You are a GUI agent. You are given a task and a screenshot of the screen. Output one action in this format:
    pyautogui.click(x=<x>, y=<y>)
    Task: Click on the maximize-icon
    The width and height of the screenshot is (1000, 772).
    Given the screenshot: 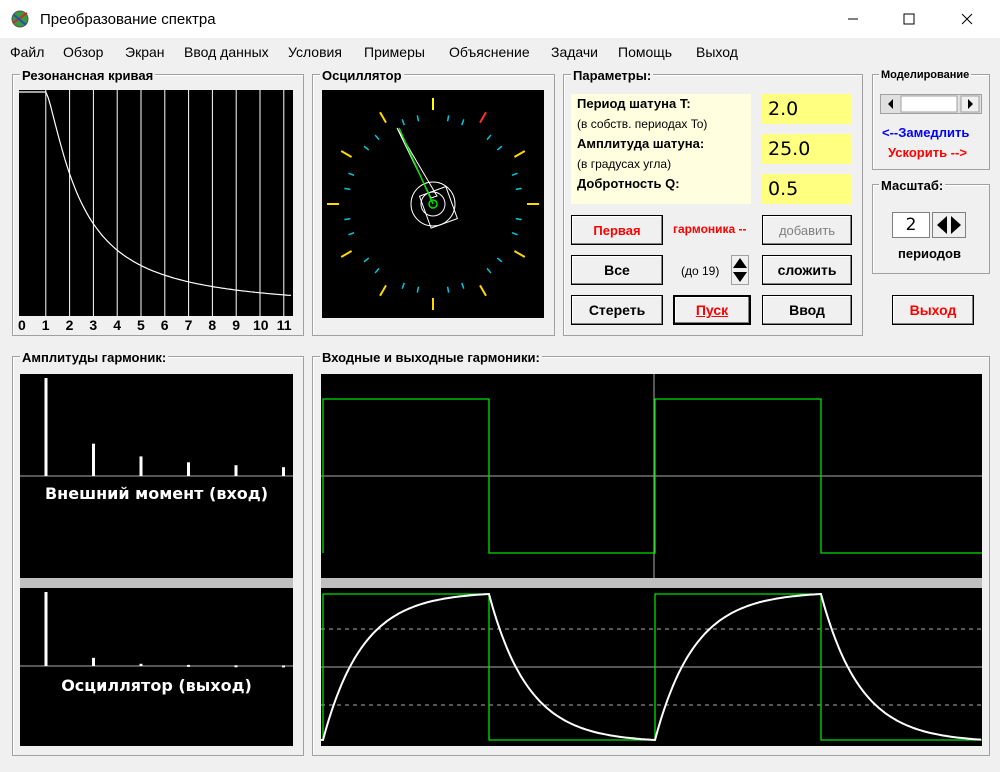 What is the action you would take?
    pyautogui.click(x=909, y=19)
    